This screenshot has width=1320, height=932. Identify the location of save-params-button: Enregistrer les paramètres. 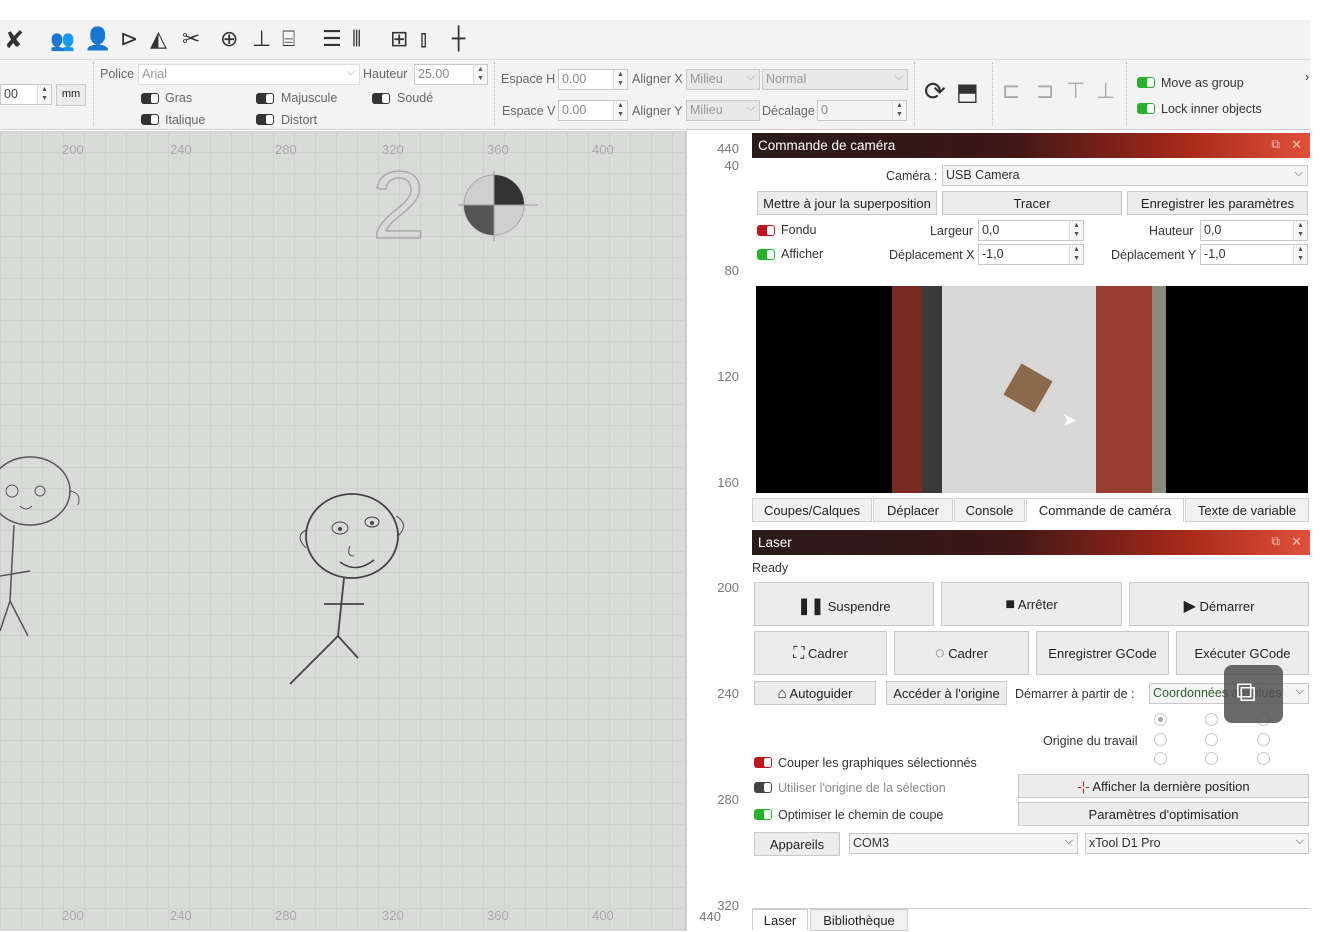
(1217, 203).